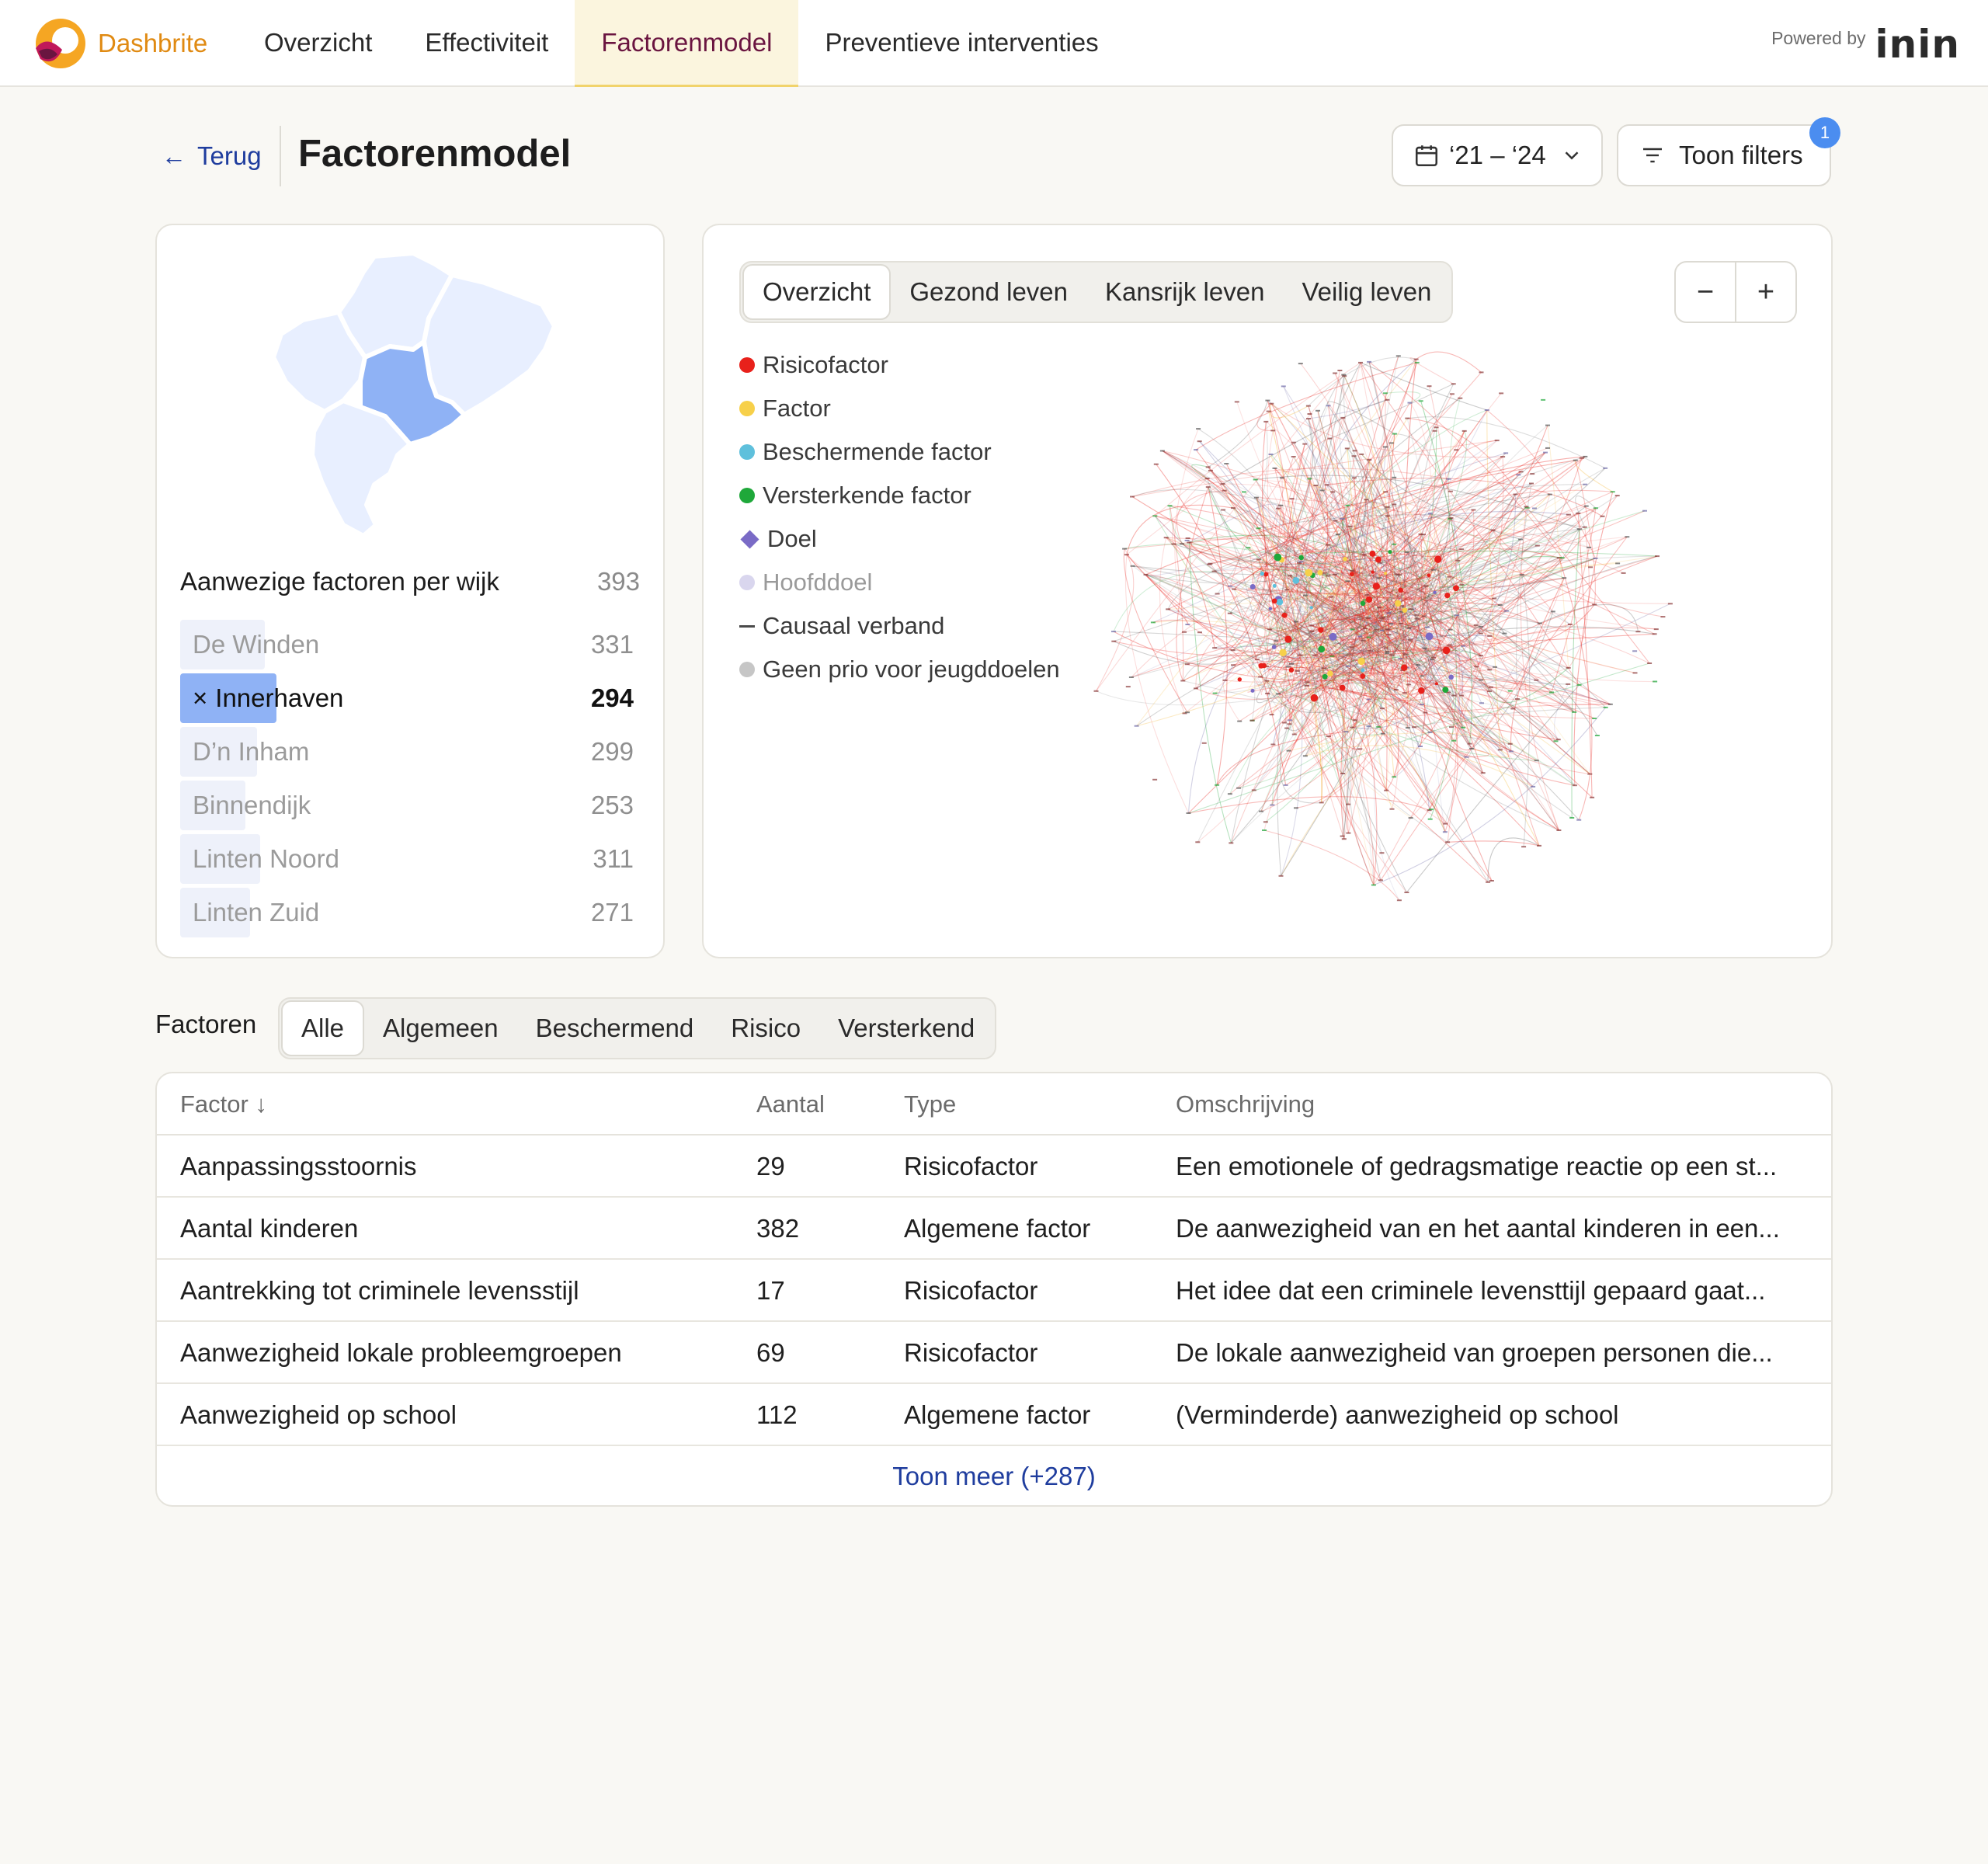 The image size is (1988, 1864). What do you see at coordinates (410, 698) in the screenshot?
I see `wijk-row: × Innerhaven 294` at bounding box center [410, 698].